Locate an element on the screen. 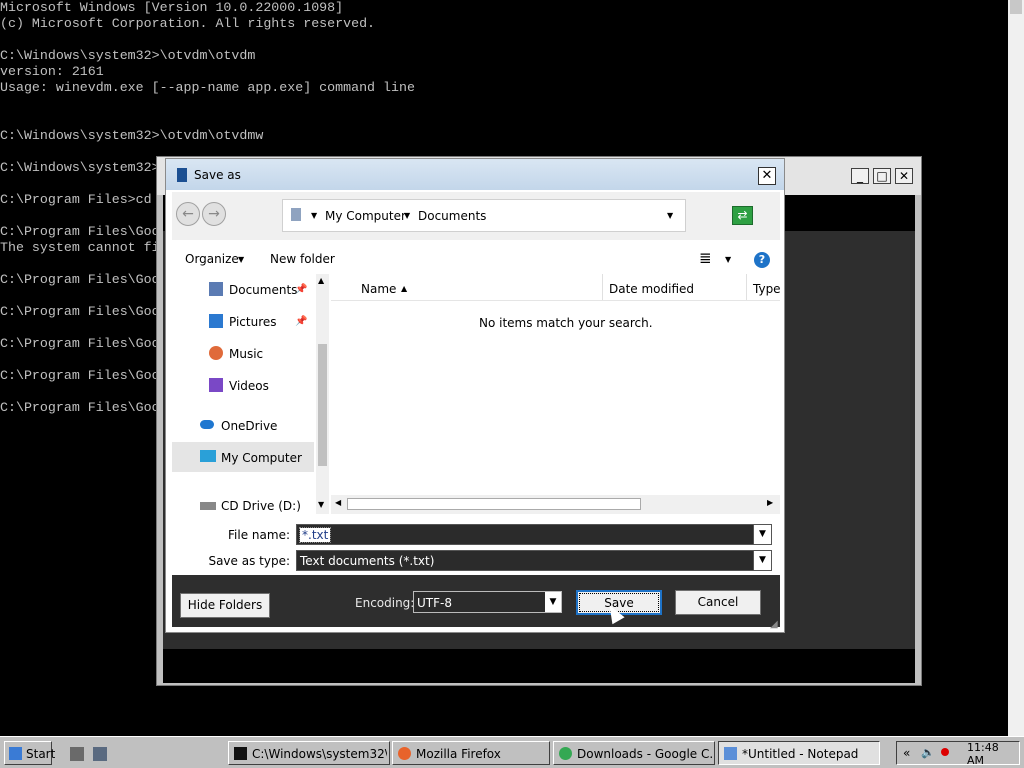 The height and width of the screenshot is (768, 1024). tray-expand-icon: « is located at coordinates (906, 753).